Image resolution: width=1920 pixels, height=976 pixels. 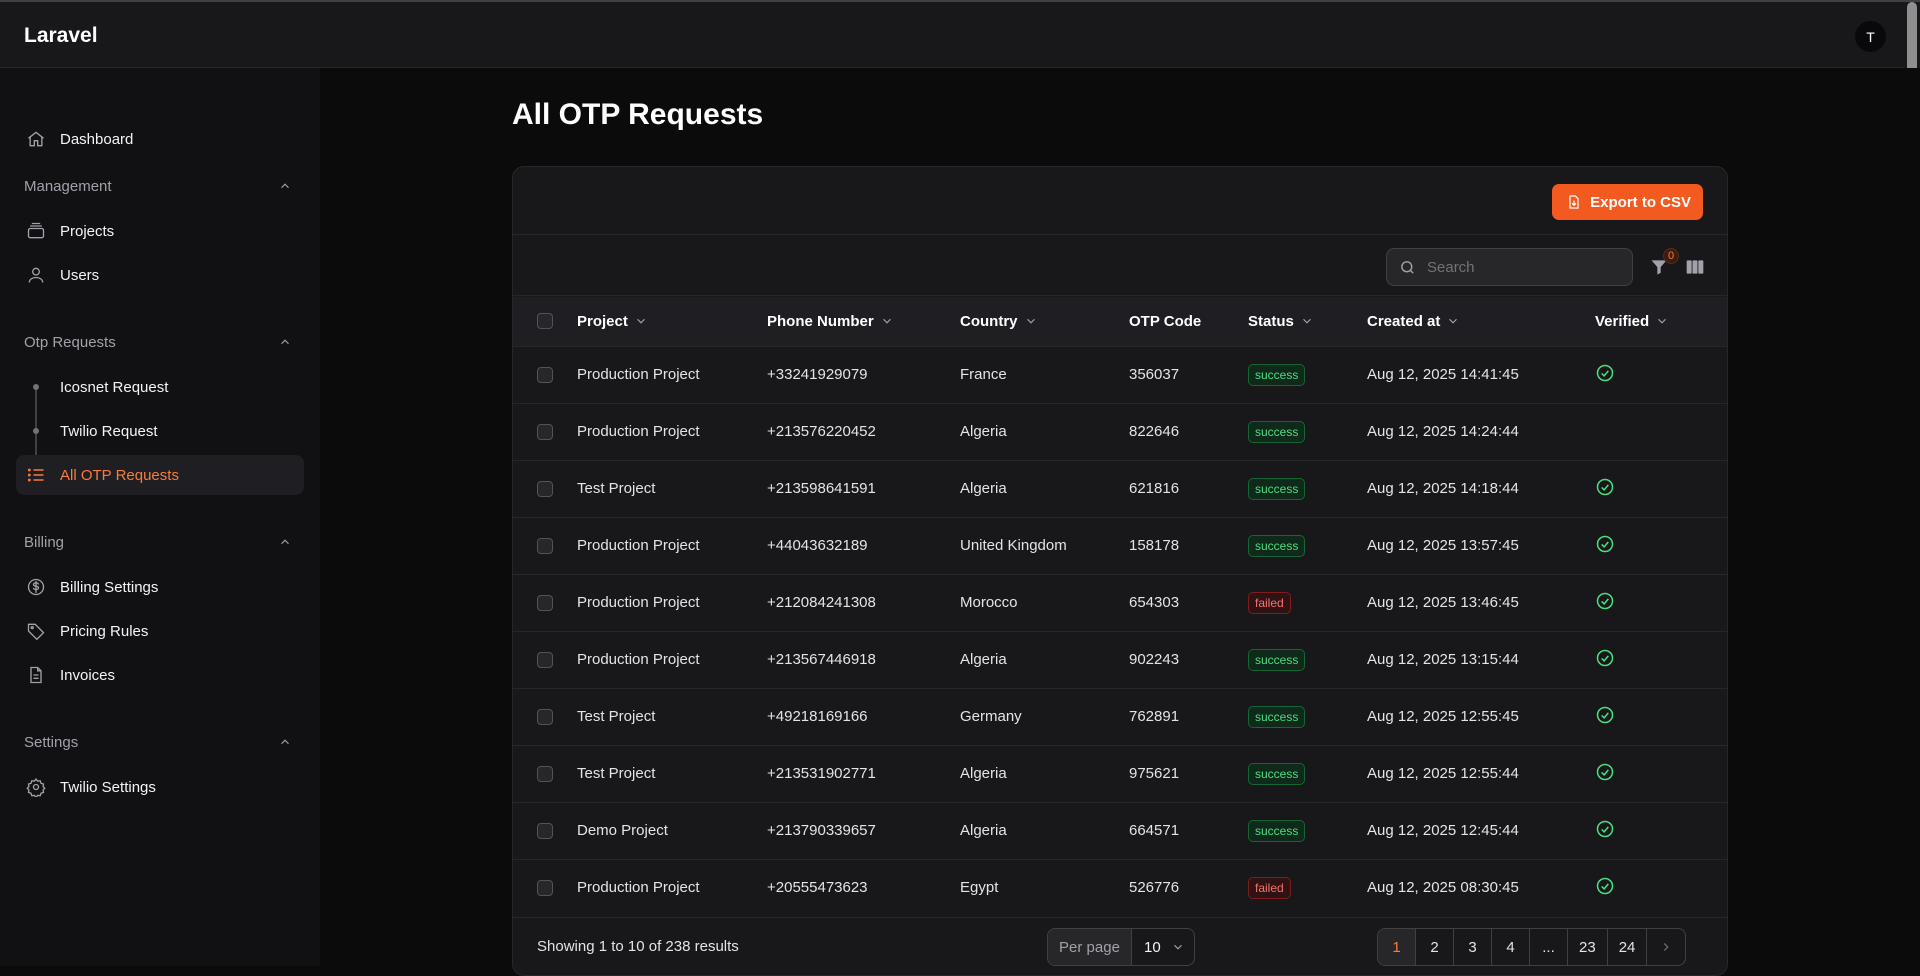 What do you see at coordinates (817, 545) in the screenshot?
I see `cell-phone: +44043632189` at bounding box center [817, 545].